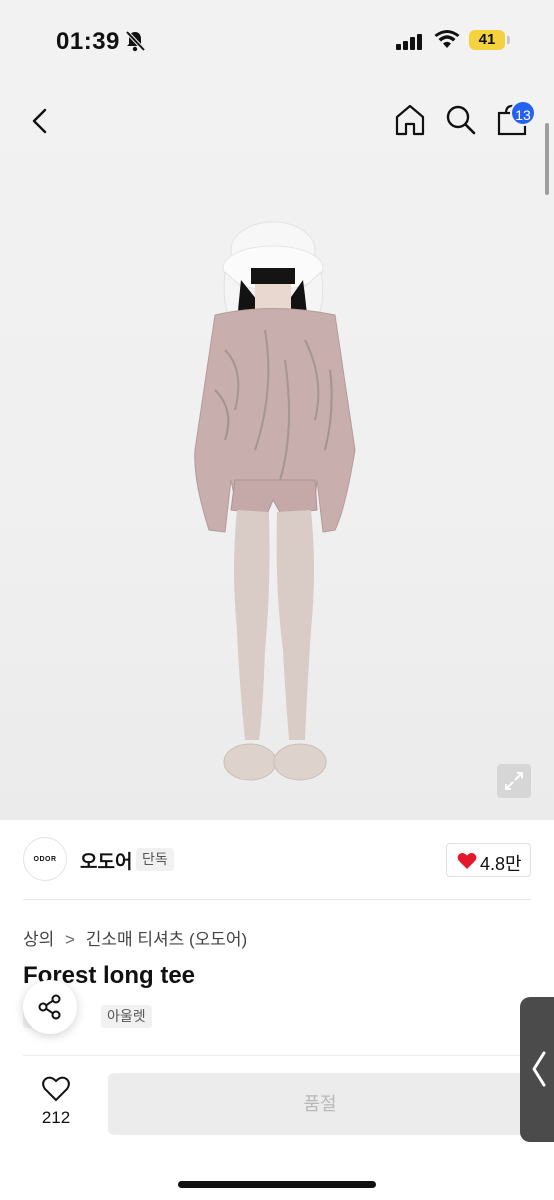 This screenshot has width=554, height=1200. What do you see at coordinates (447, 39) in the screenshot?
I see `wifi-icon` at bounding box center [447, 39].